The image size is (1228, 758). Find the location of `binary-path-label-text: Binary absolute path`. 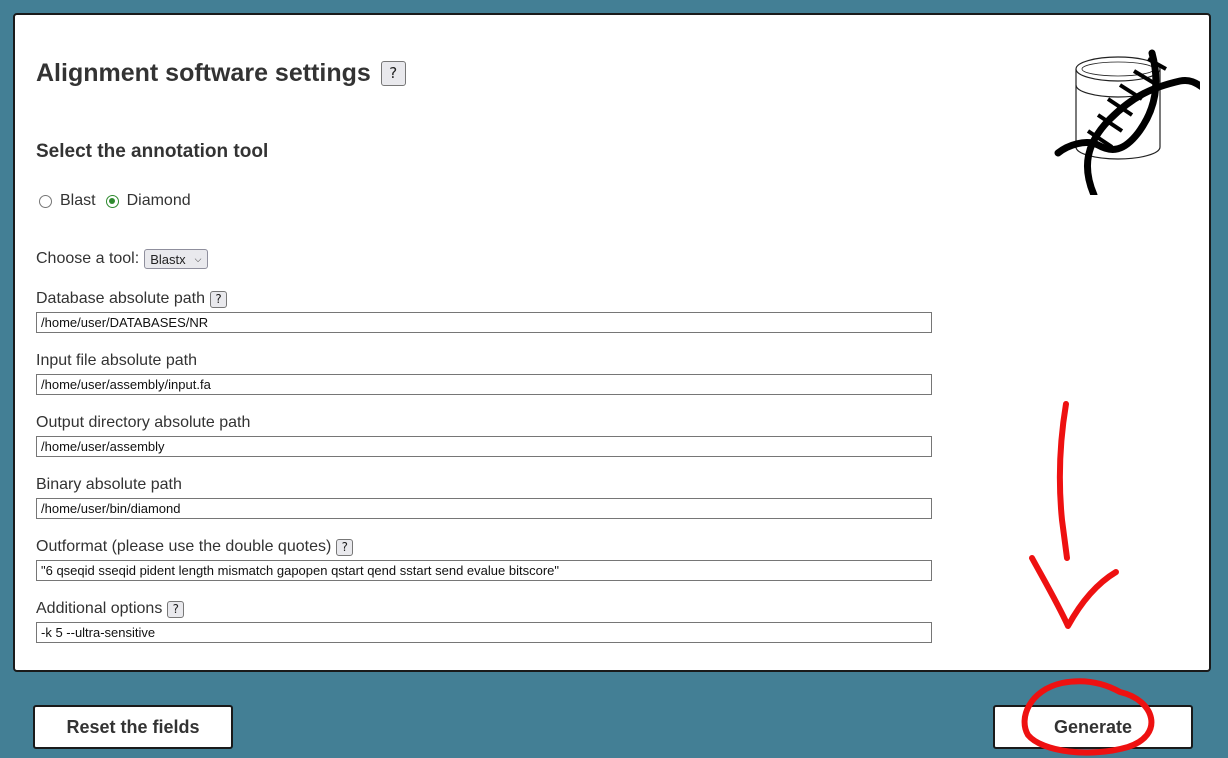

binary-path-label-text: Binary absolute path is located at coordinates (109, 484).